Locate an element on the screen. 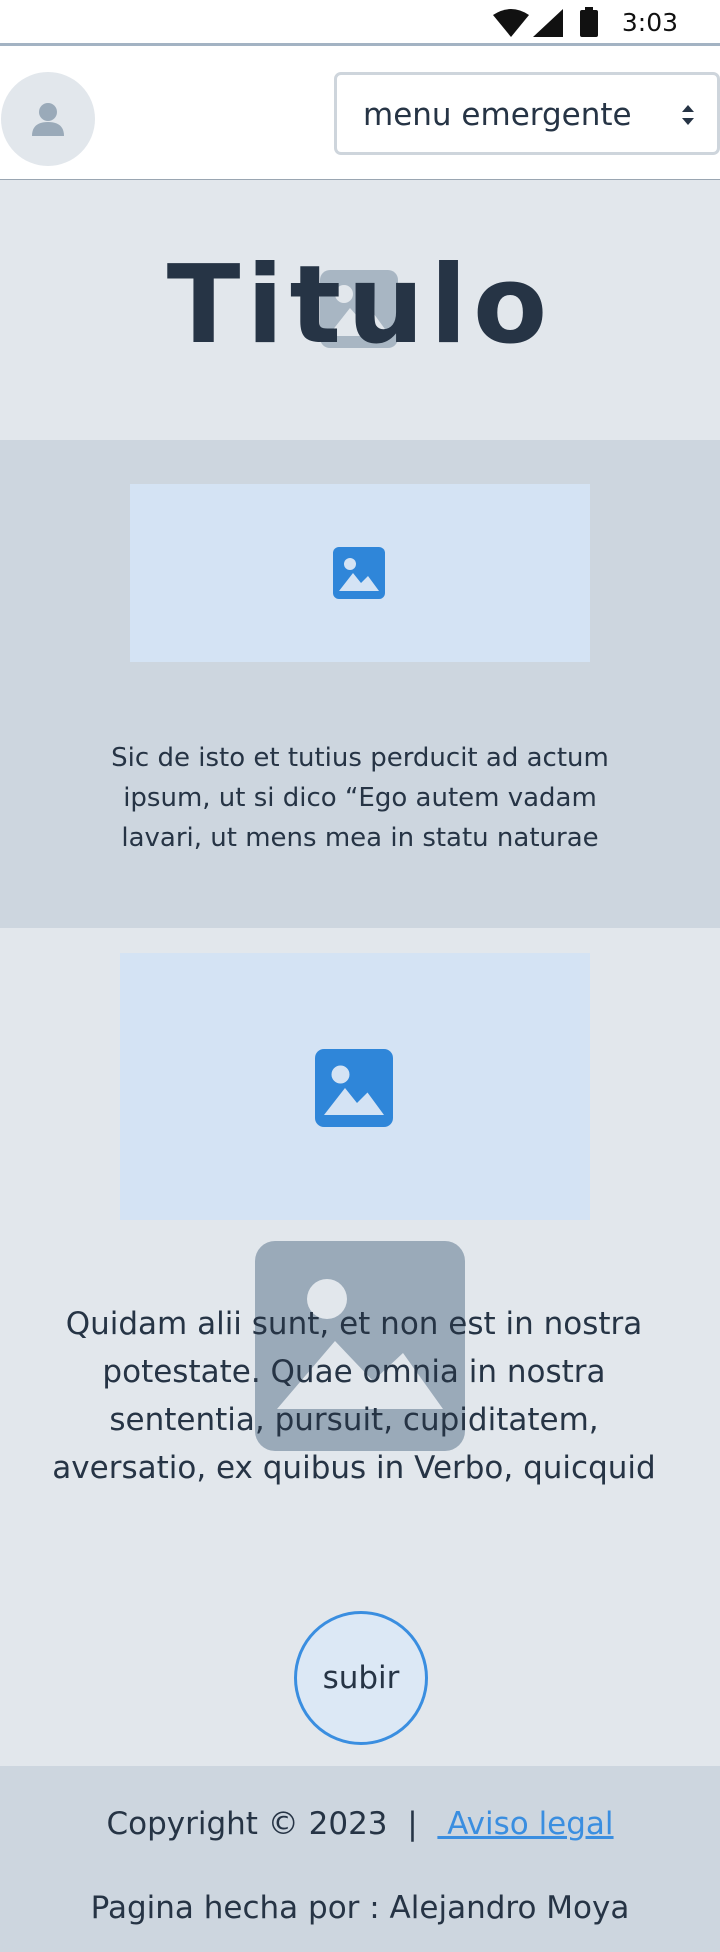 Image resolution: width=720 pixels, height=1952 pixels. menu-select: menu emergente is located at coordinates (527, 113).